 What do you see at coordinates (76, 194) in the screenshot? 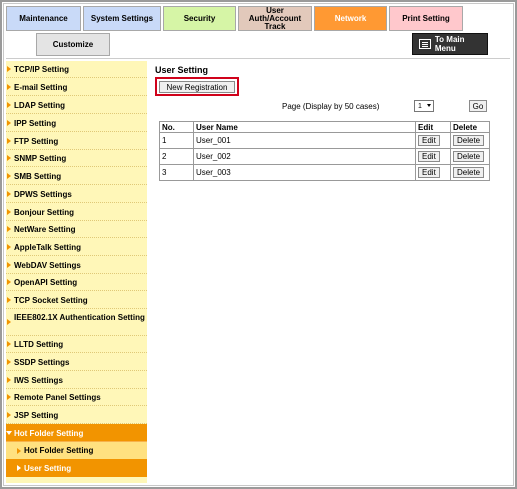
I see `sidebar-item-dpws: DPWS Settings` at bounding box center [76, 194].